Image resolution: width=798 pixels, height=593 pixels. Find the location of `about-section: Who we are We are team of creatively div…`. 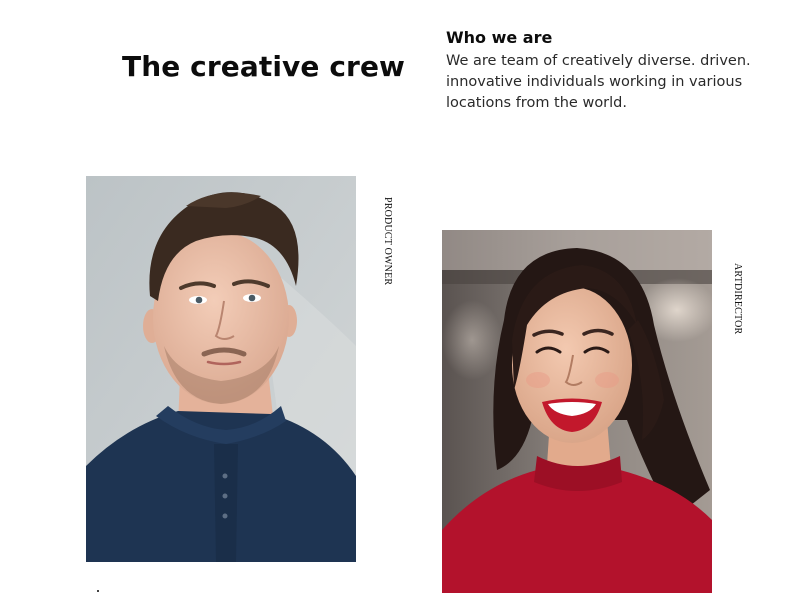

about-section: Who we are We are team of creatively div… is located at coordinates (611, 71).